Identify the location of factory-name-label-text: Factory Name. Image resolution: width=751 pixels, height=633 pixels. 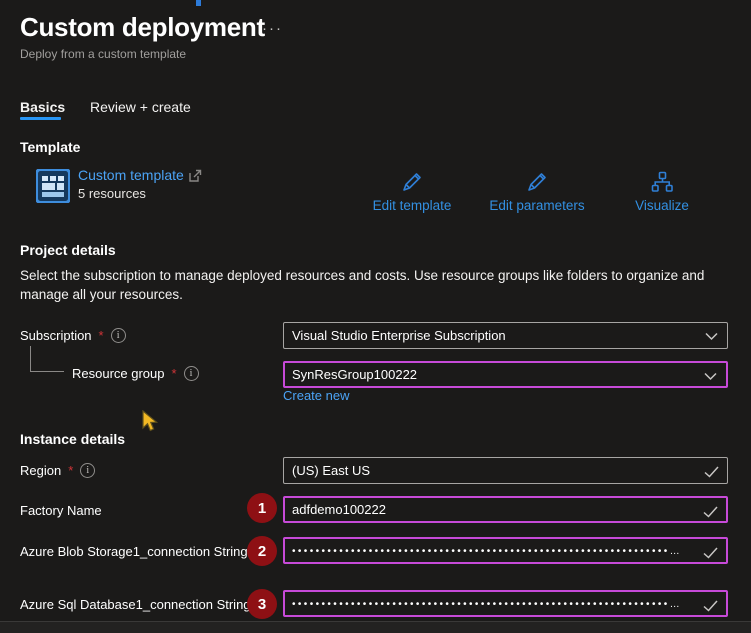
(61, 510).